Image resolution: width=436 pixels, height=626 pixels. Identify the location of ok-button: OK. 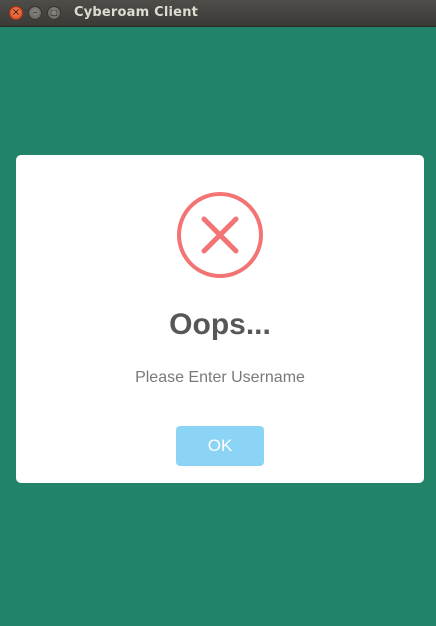
(220, 446).